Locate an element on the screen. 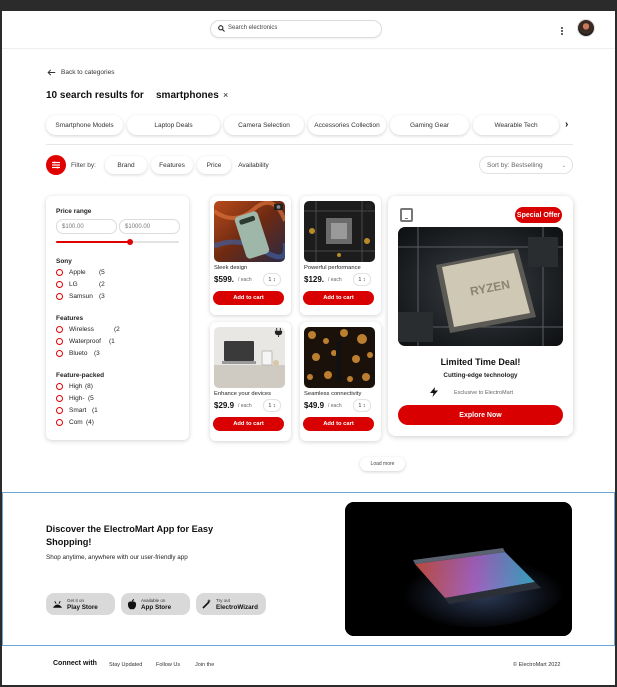 This screenshot has width=617, height=687. app-store-button: Available on App Store is located at coordinates (155, 604).